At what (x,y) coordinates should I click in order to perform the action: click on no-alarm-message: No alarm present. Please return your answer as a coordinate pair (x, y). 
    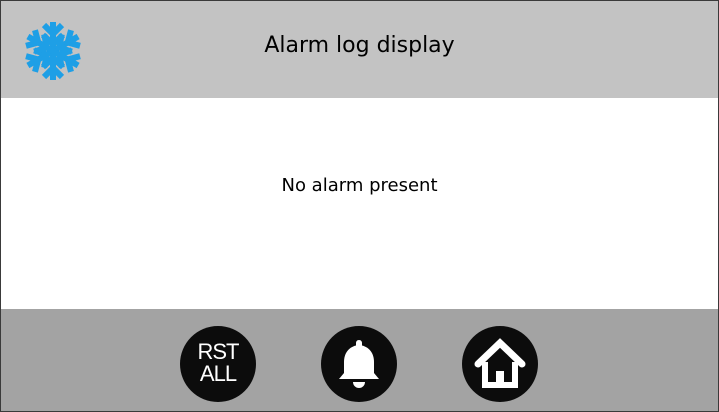
    Looking at the image, I should click on (359, 185).